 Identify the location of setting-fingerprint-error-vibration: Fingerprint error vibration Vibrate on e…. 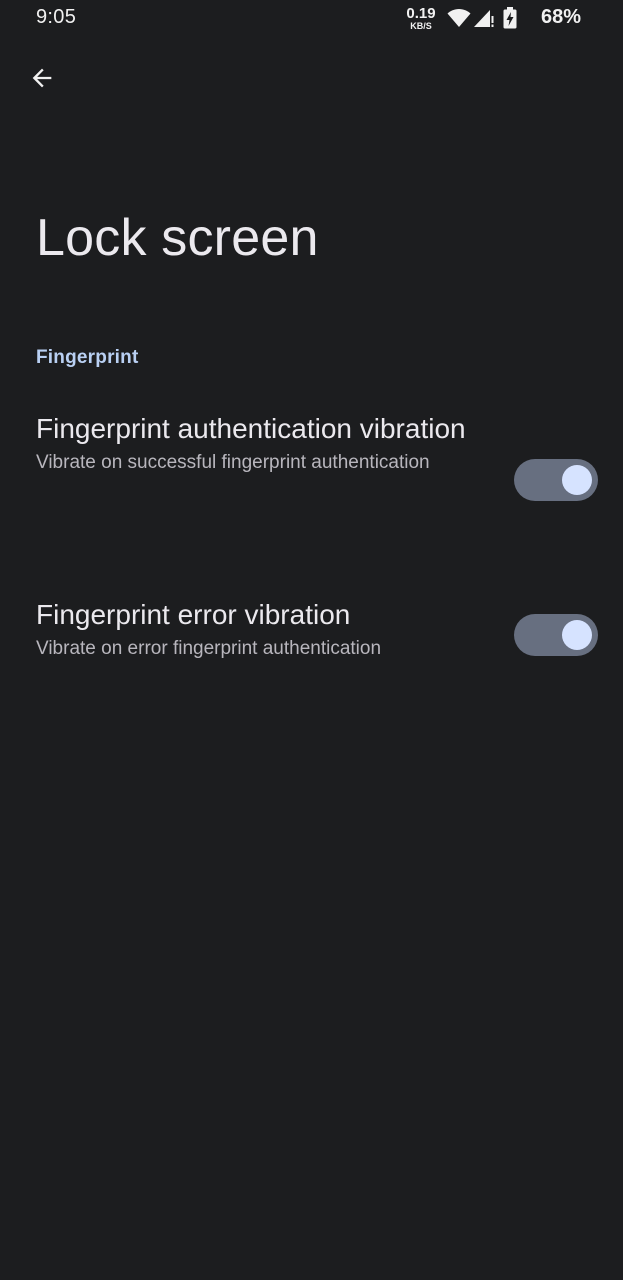
(311, 641).